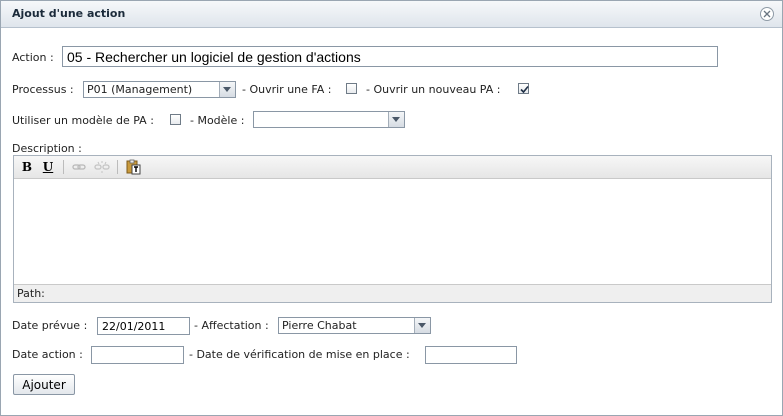 This screenshot has height=416, width=783. Describe the element at coordinates (231, 325) in the screenshot. I see `affectation-label: - Affectation :` at that location.